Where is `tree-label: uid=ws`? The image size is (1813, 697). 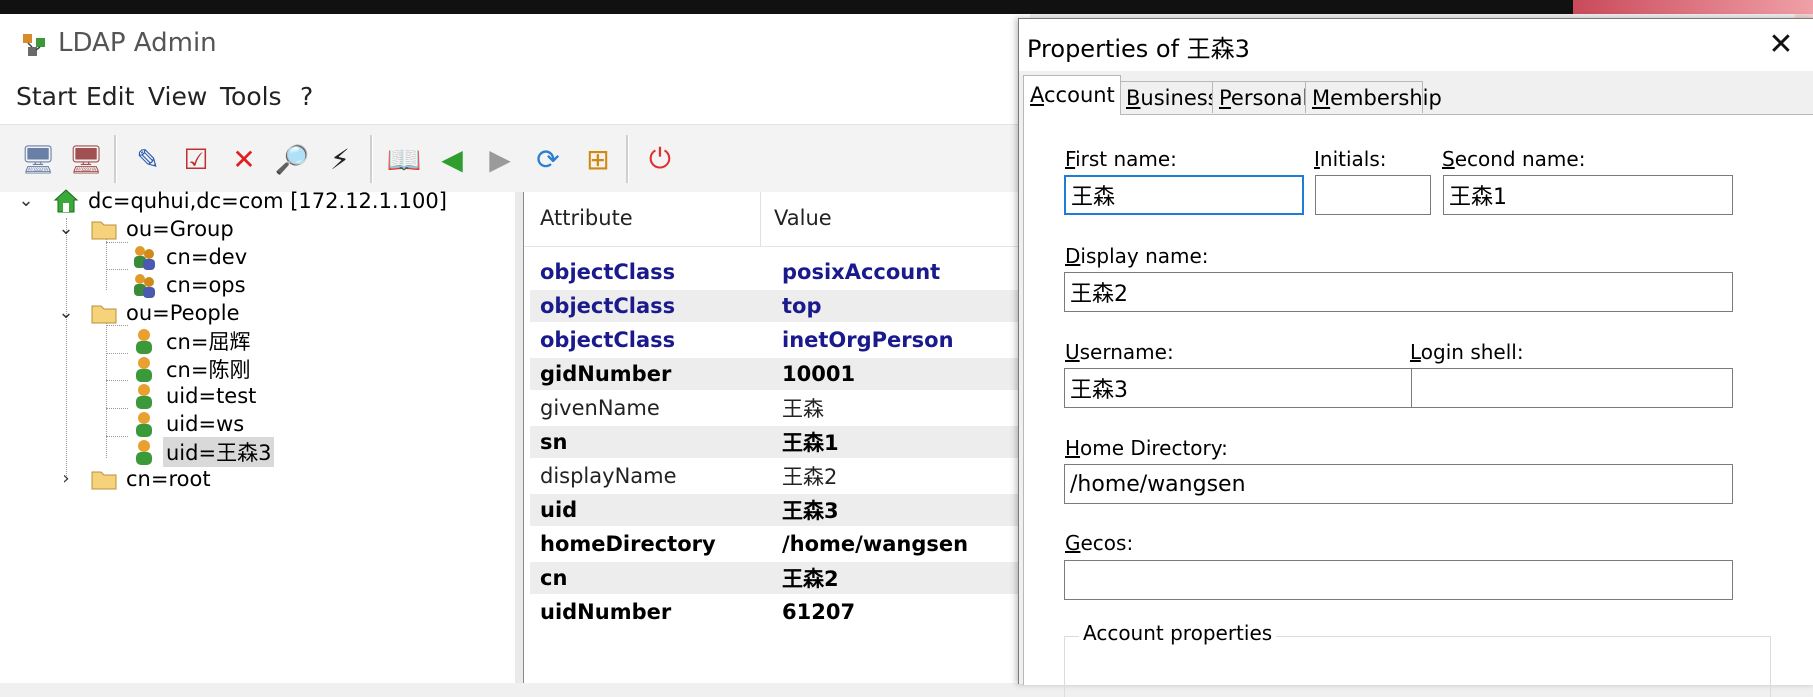
tree-label: uid=ws is located at coordinates (205, 424).